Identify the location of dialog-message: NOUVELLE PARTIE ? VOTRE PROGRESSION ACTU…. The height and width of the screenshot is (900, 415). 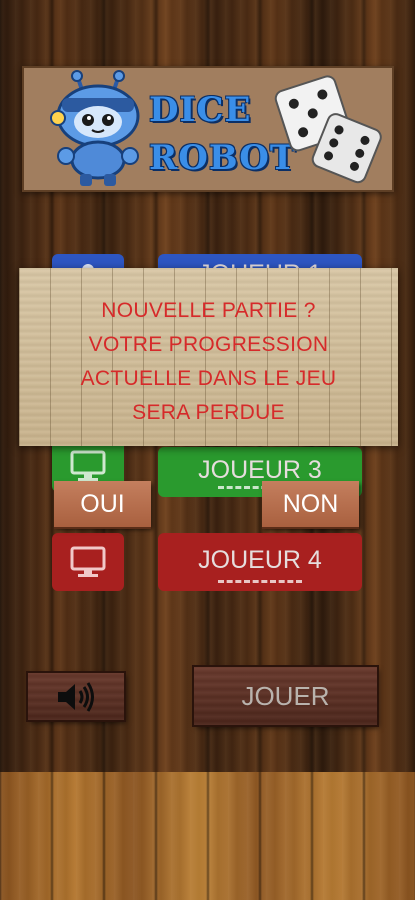
(208, 361).